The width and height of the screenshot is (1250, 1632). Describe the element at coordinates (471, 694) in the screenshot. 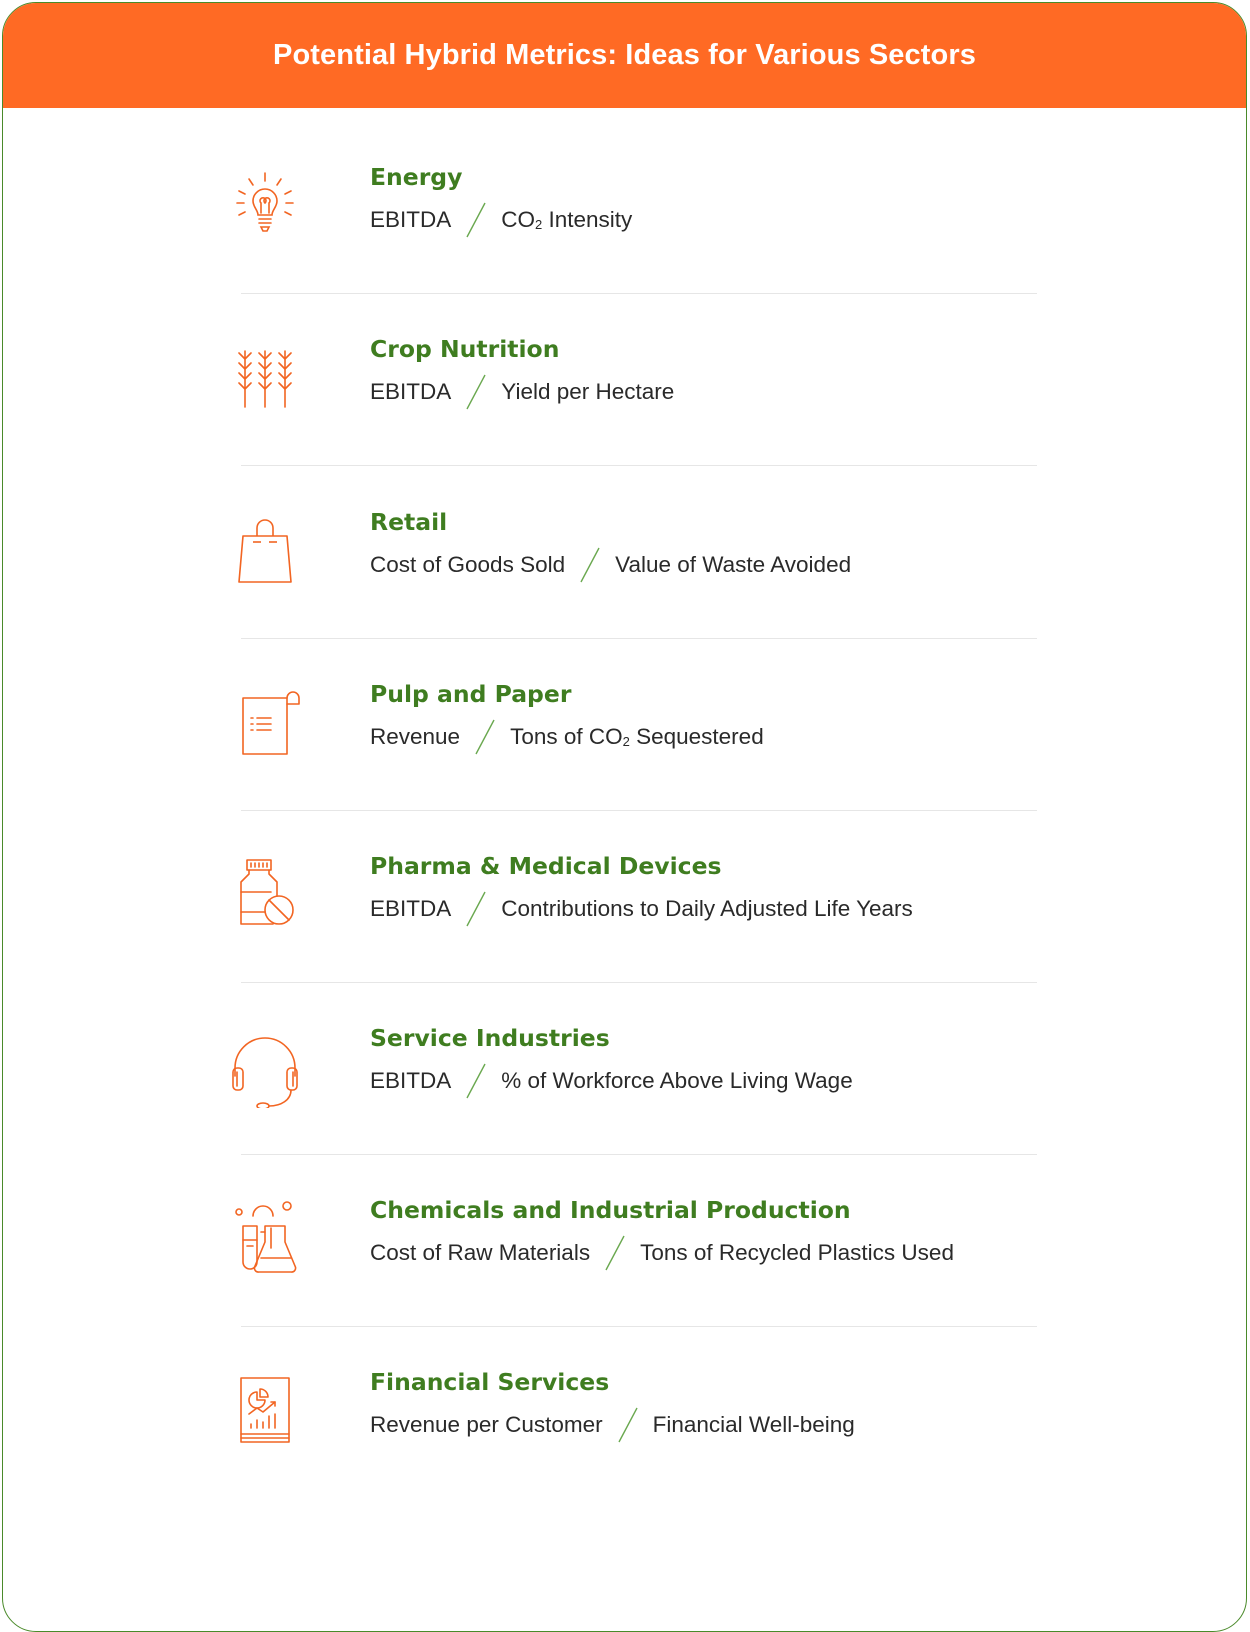

I see `sector-title: Pulp and Paper` at that location.